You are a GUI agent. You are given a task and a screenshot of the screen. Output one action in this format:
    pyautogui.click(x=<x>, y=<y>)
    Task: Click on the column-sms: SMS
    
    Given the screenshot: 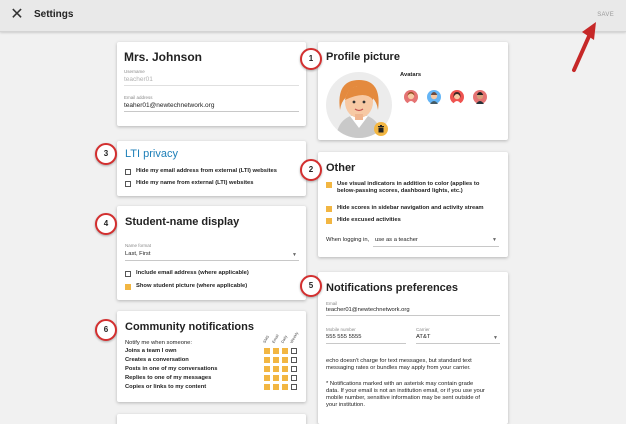 What is the action you would take?
    pyautogui.click(x=266, y=339)
    